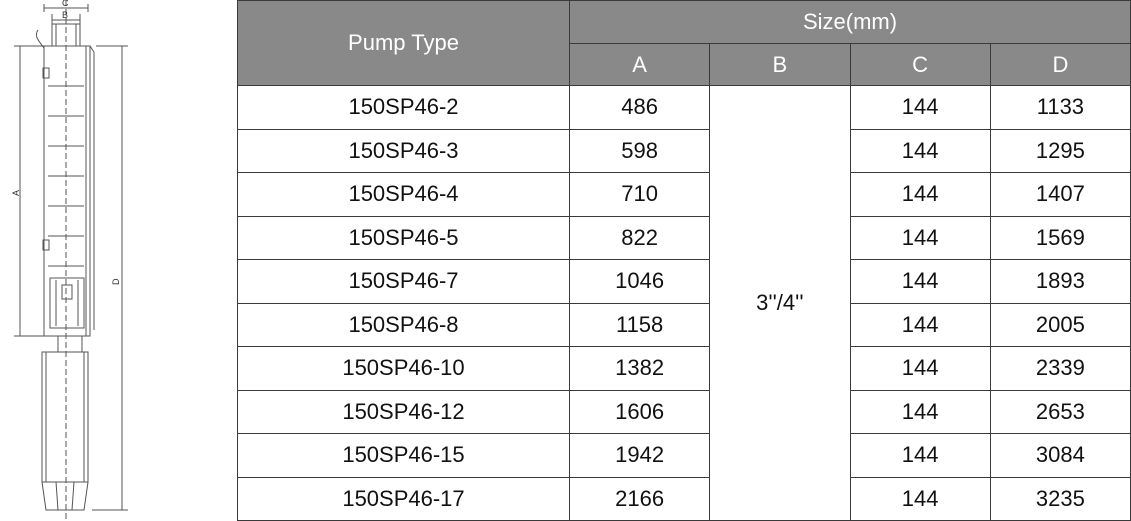  I want to click on header-col-a: A, so click(639, 64).